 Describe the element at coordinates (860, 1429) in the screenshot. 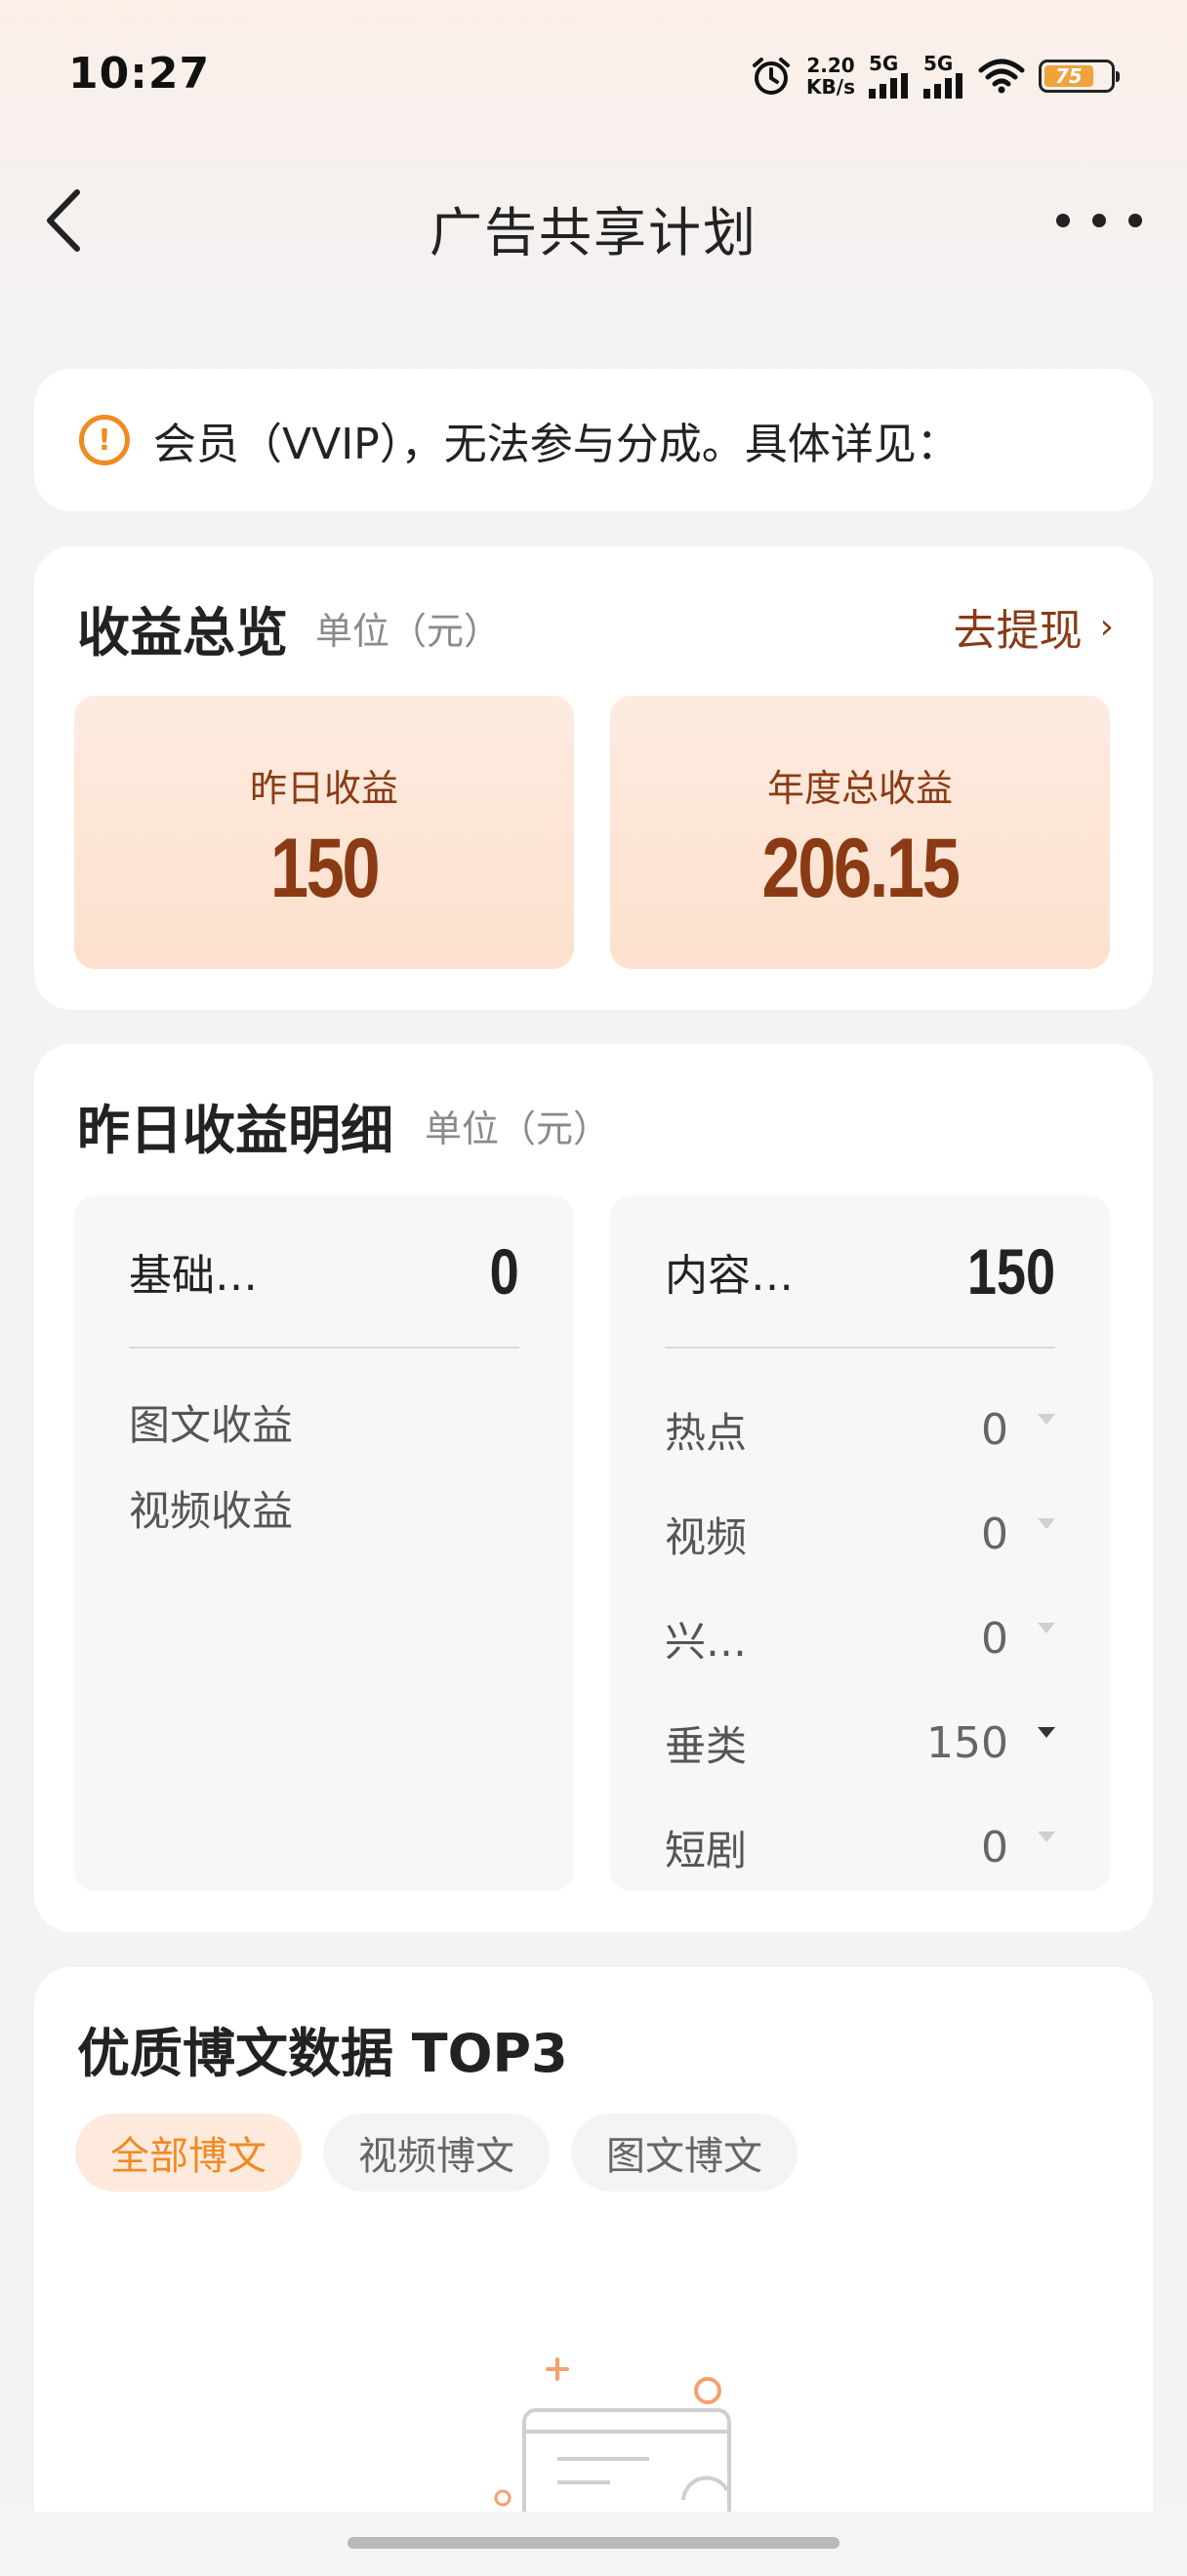

I see `content-row-hot: 热点 0` at that location.